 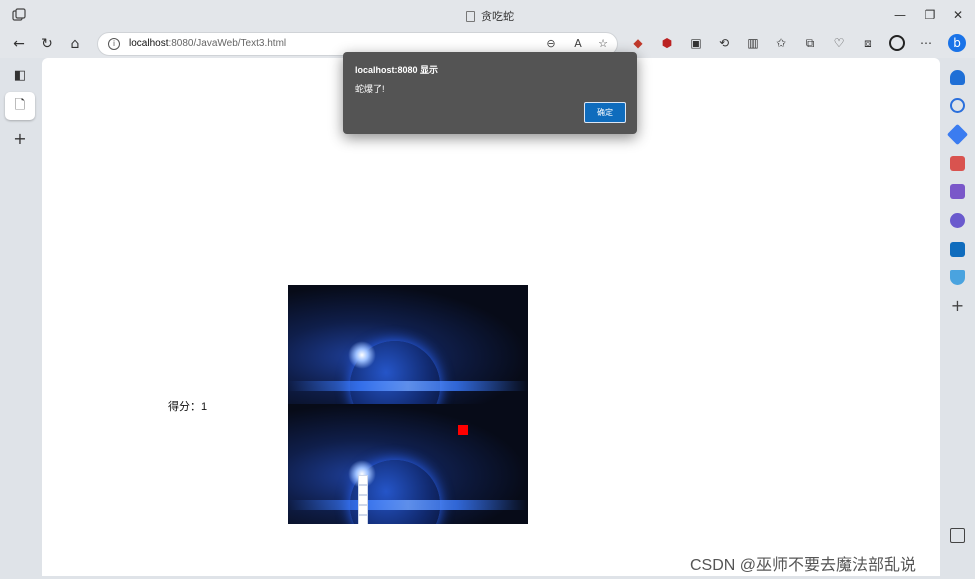 I want to click on zoom-icon: ⊖, so click(x=551, y=44).